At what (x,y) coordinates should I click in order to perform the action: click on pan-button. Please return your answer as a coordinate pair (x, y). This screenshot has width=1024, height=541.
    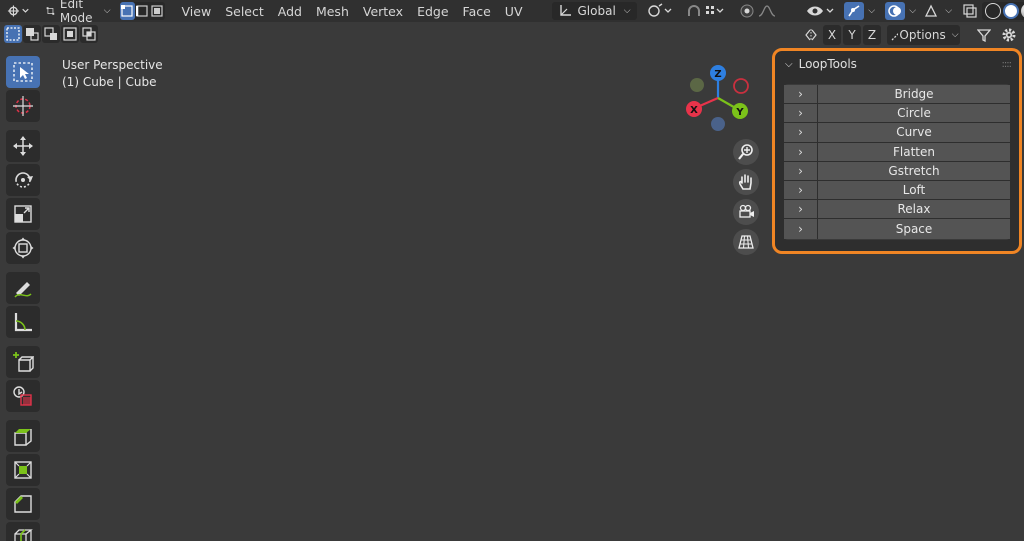
    Looking at the image, I should click on (746, 182).